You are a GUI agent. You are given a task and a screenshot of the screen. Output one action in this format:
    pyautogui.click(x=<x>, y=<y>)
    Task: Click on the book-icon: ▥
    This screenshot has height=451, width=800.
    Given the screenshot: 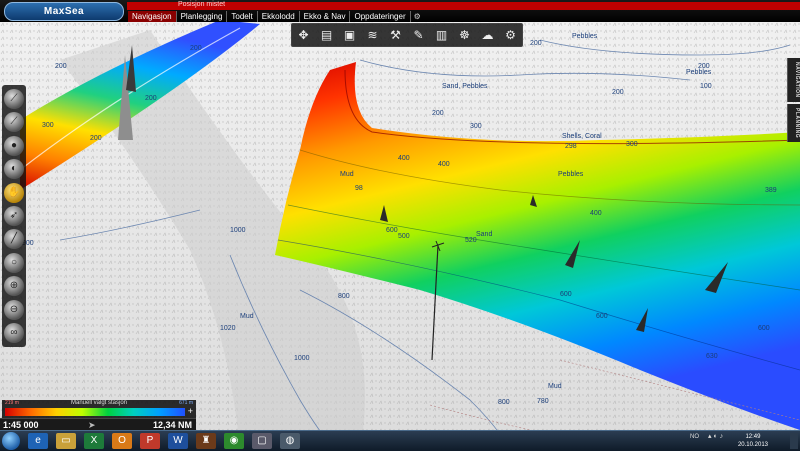 What is the action you would take?
    pyautogui.click(x=442, y=35)
    